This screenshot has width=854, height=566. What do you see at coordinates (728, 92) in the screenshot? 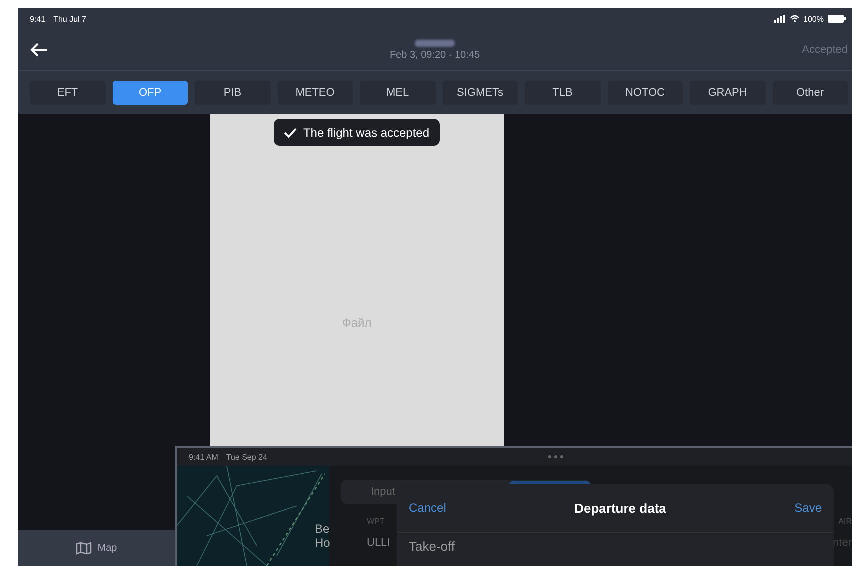
I see `tab: GRAPH` at bounding box center [728, 92].